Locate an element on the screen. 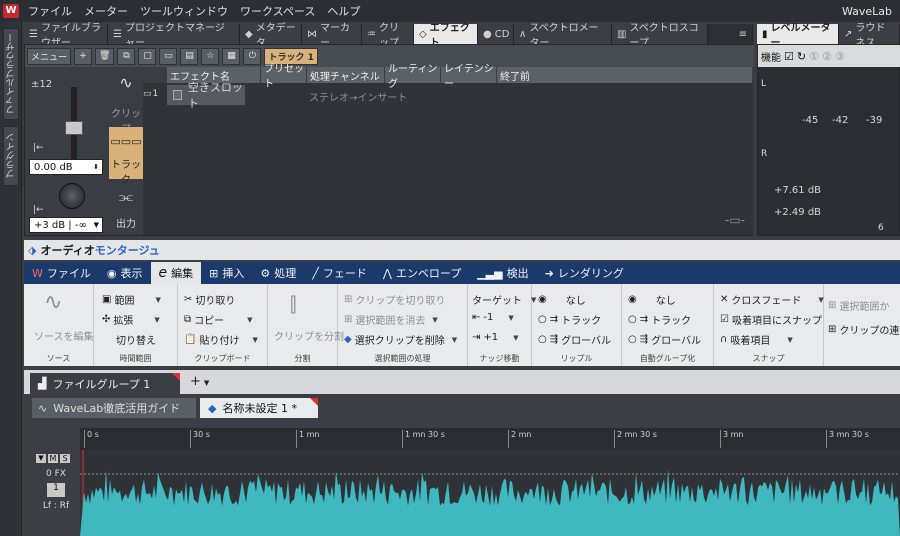 The height and width of the screenshot is (536, 900). copy-icon: ⧉ is located at coordinates (126, 56).